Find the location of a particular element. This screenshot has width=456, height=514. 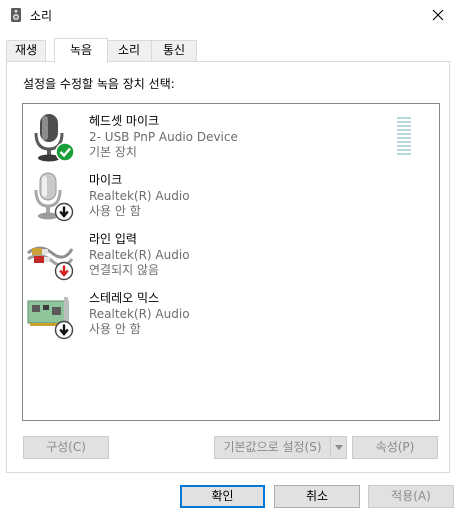

ok-button: 확인 is located at coordinates (222, 496).